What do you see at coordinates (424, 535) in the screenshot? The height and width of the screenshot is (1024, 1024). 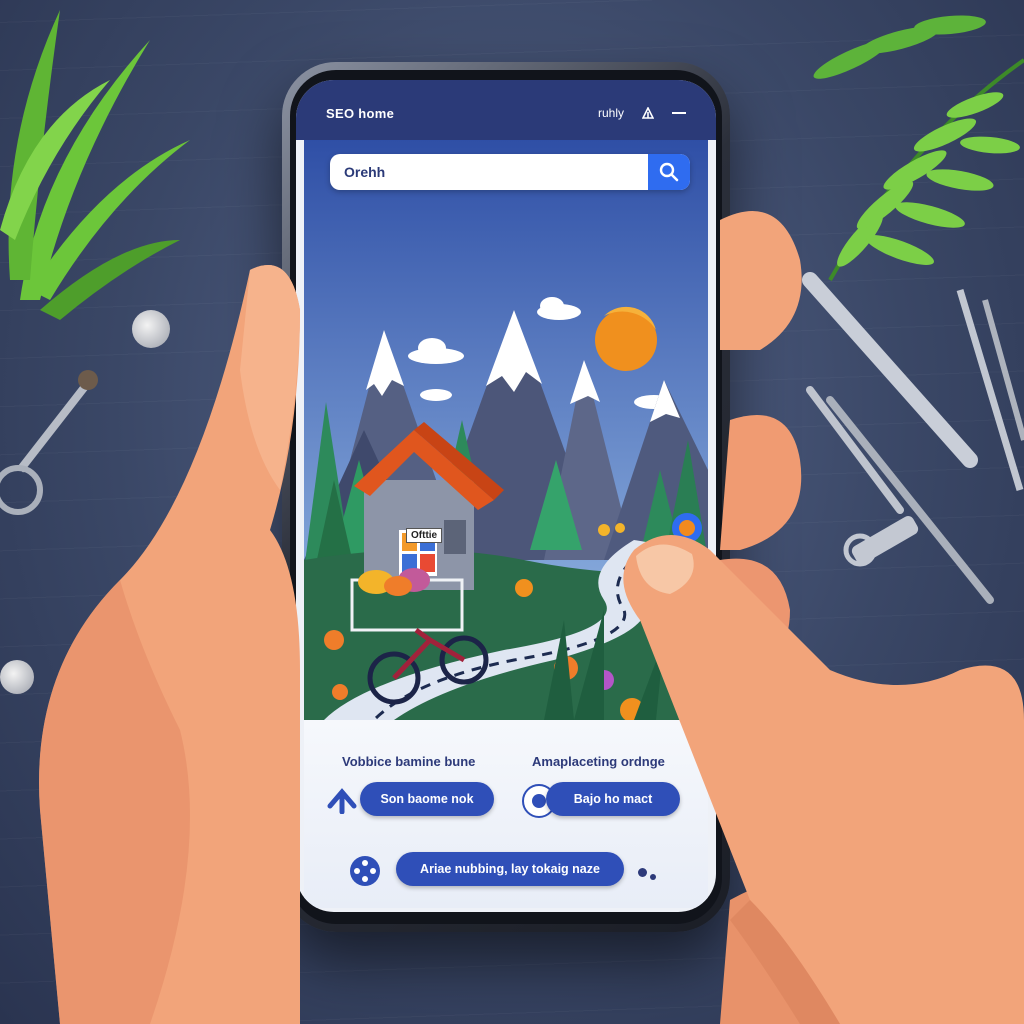 I see `house-sign: Ofttie` at bounding box center [424, 535].